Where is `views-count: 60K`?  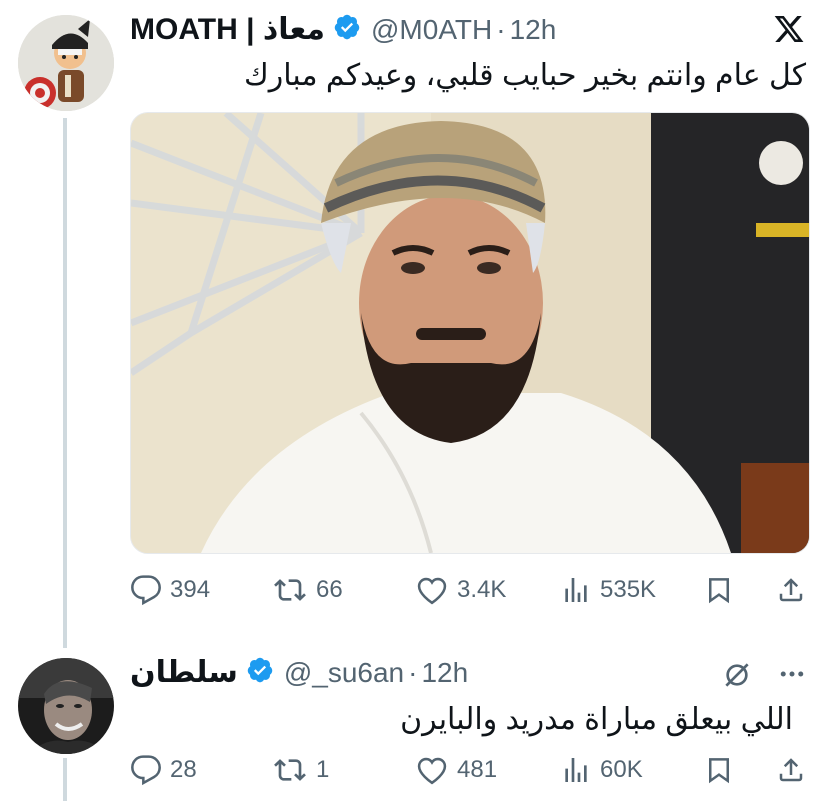 views-count: 60K is located at coordinates (621, 769).